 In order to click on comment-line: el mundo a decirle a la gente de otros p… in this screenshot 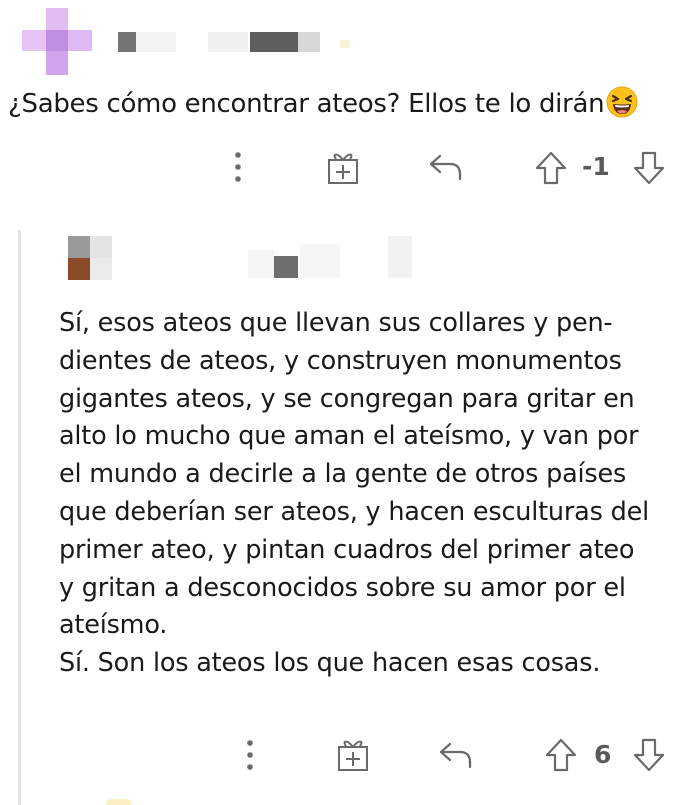, I will do `click(343, 474)`.